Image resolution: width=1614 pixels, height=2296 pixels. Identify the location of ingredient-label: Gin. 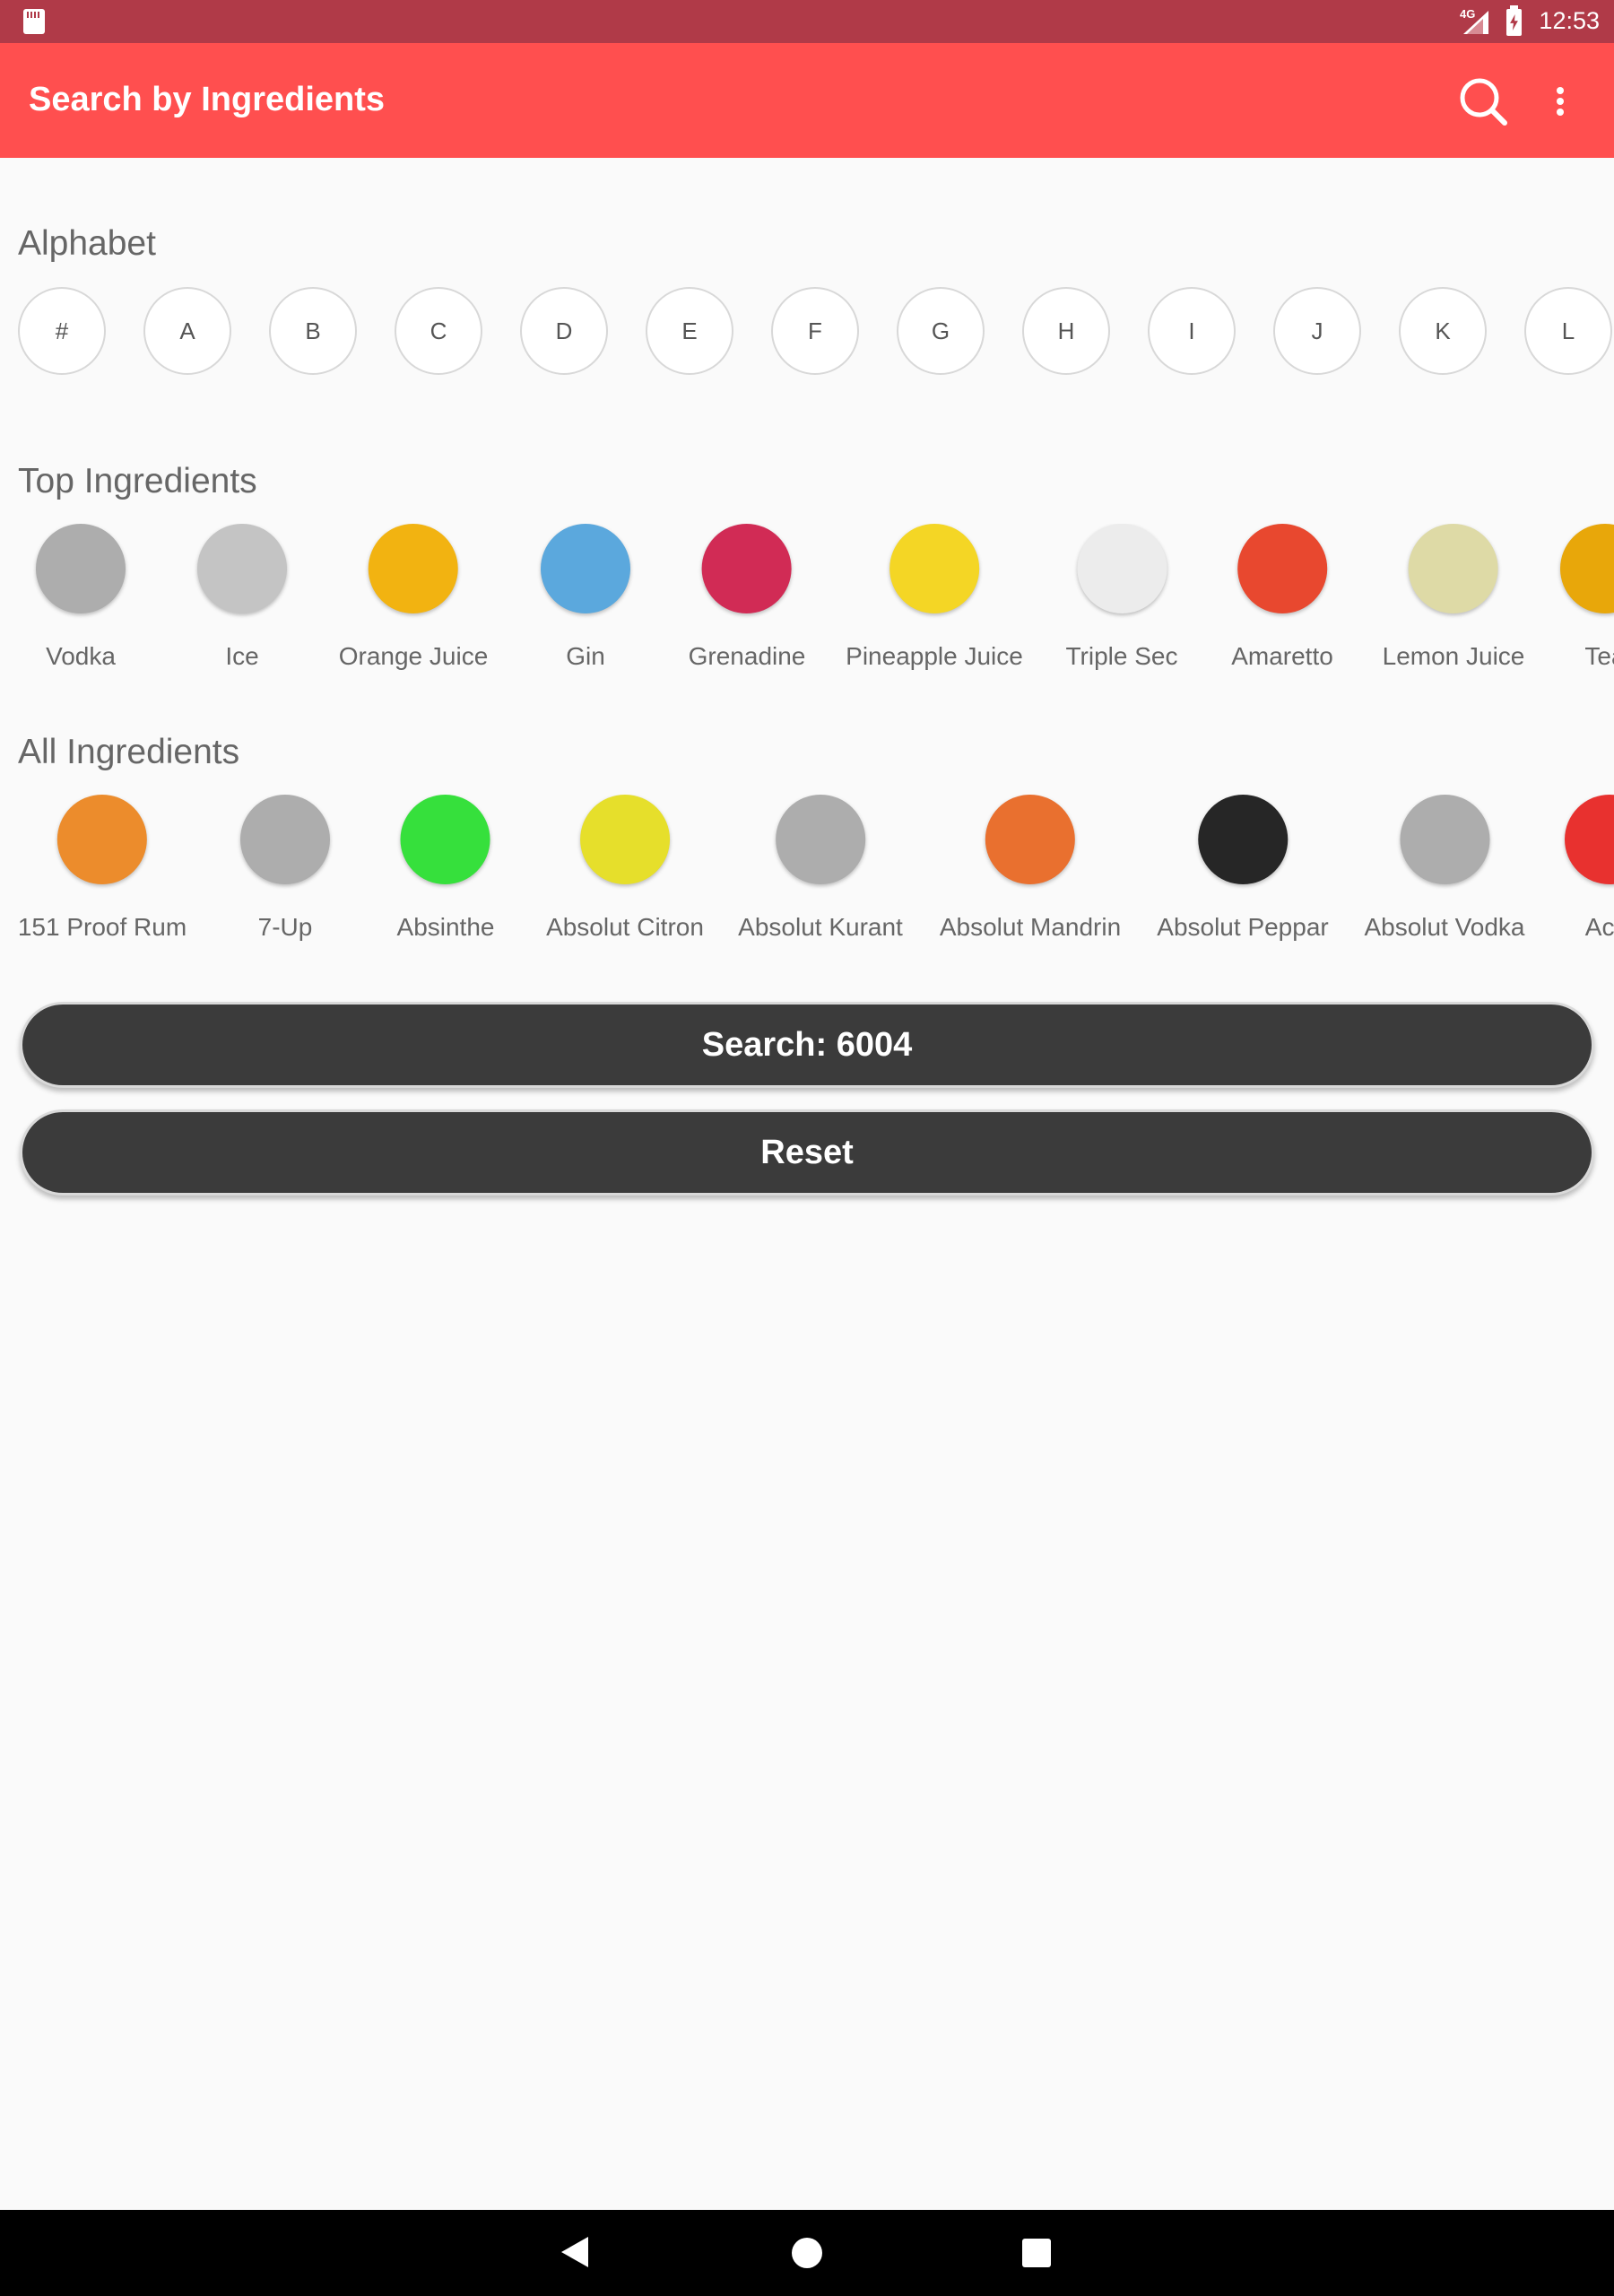
(585, 656).